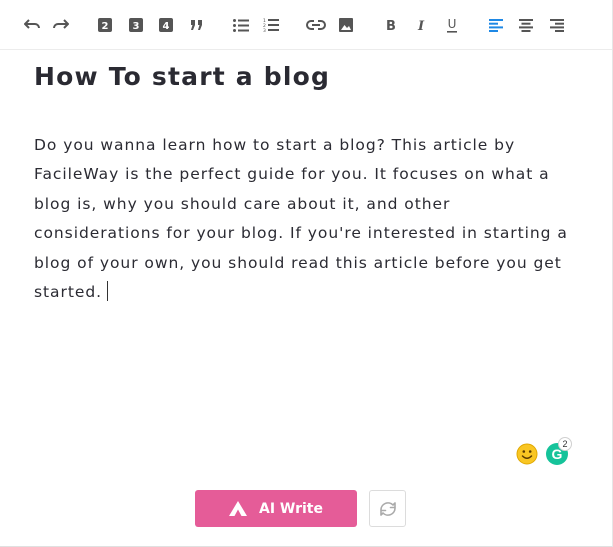 This screenshot has height=547, width=613. Describe the element at coordinates (290, 508) in the screenshot. I see `ai-write-label: AI Write` at that location.